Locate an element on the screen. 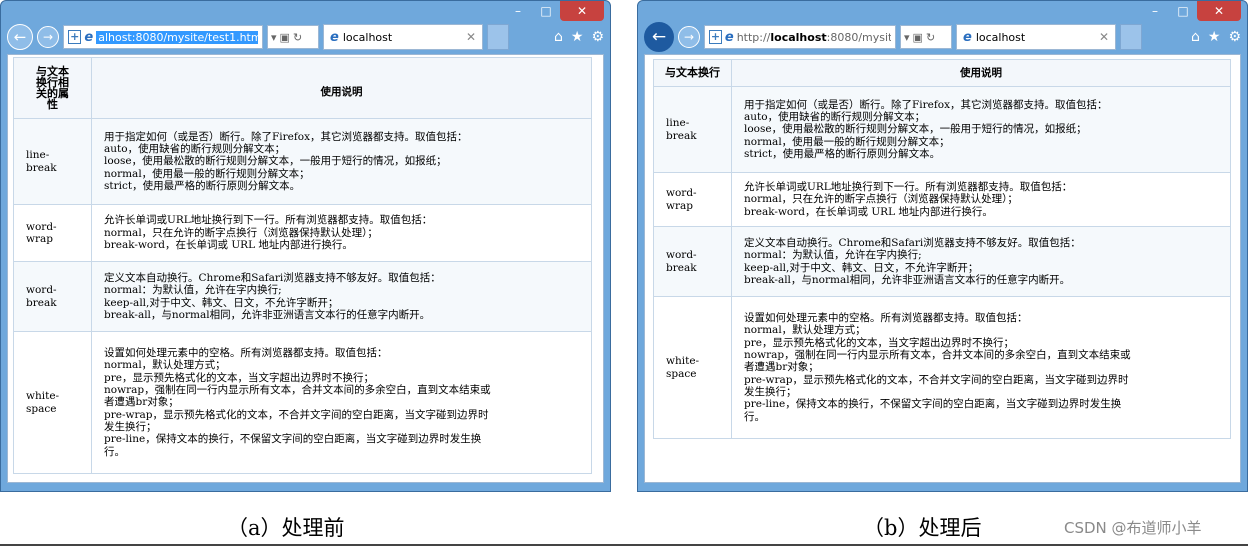 This screenshot has width=1248, height=546. watermark: CSDN @布道师小羊 is located at coordinates (1133, 528).